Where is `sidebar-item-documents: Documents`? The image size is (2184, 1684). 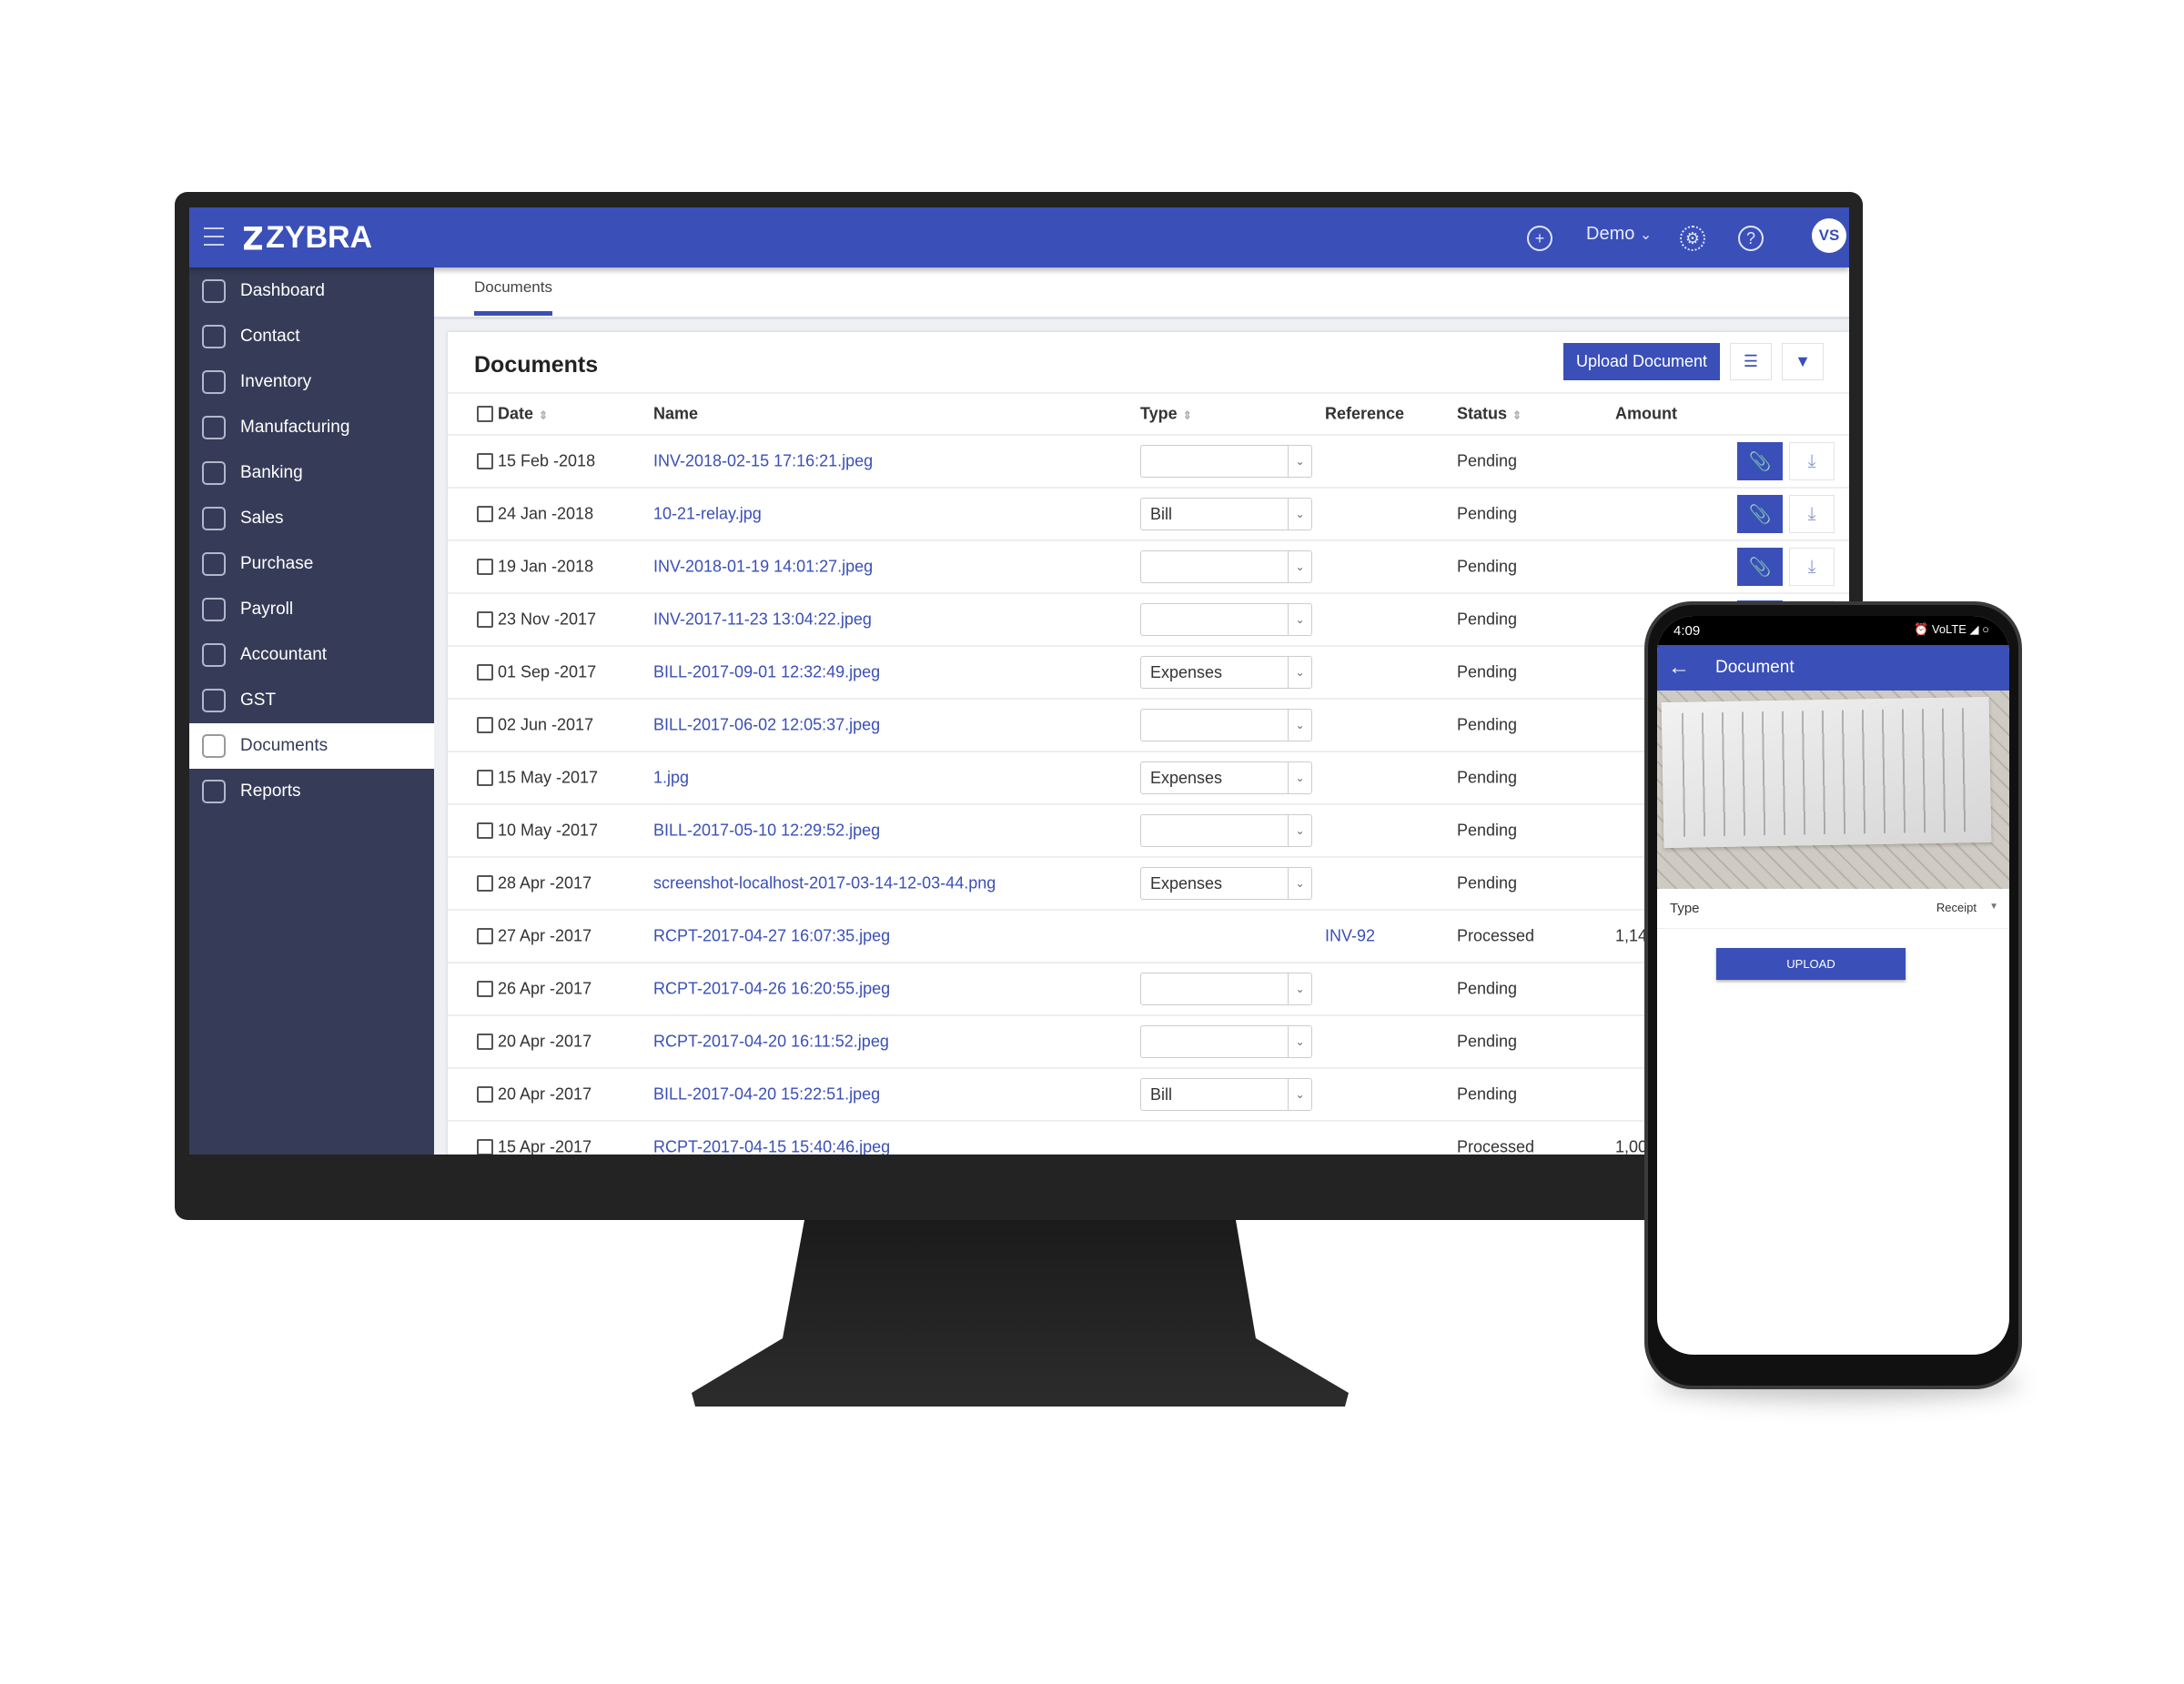 sidebar-item-documents: Documents is located at coordinates (311, 746).